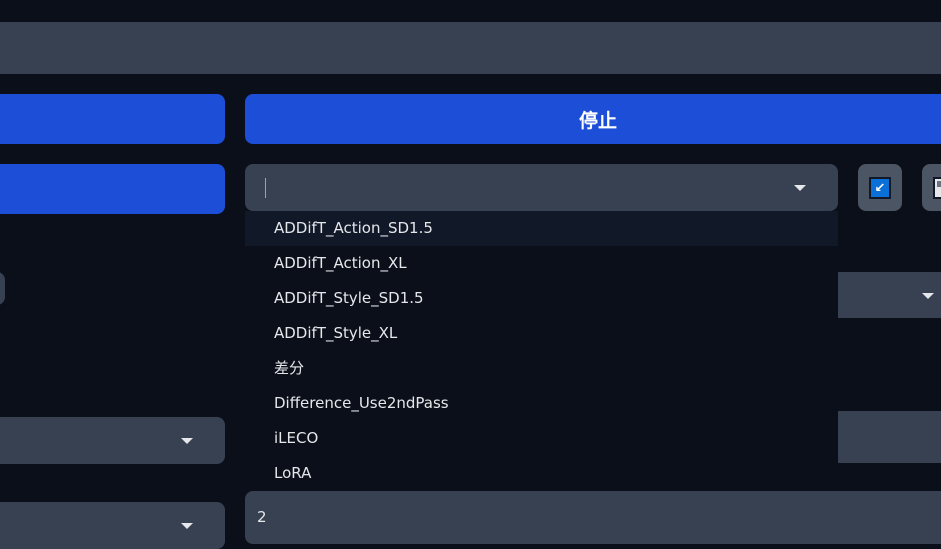 This screenshot has height=549, width=941. Describe the element at coordinates (541, 438) in the screenshot. I see `dropdown-option: iLECO` at that location.